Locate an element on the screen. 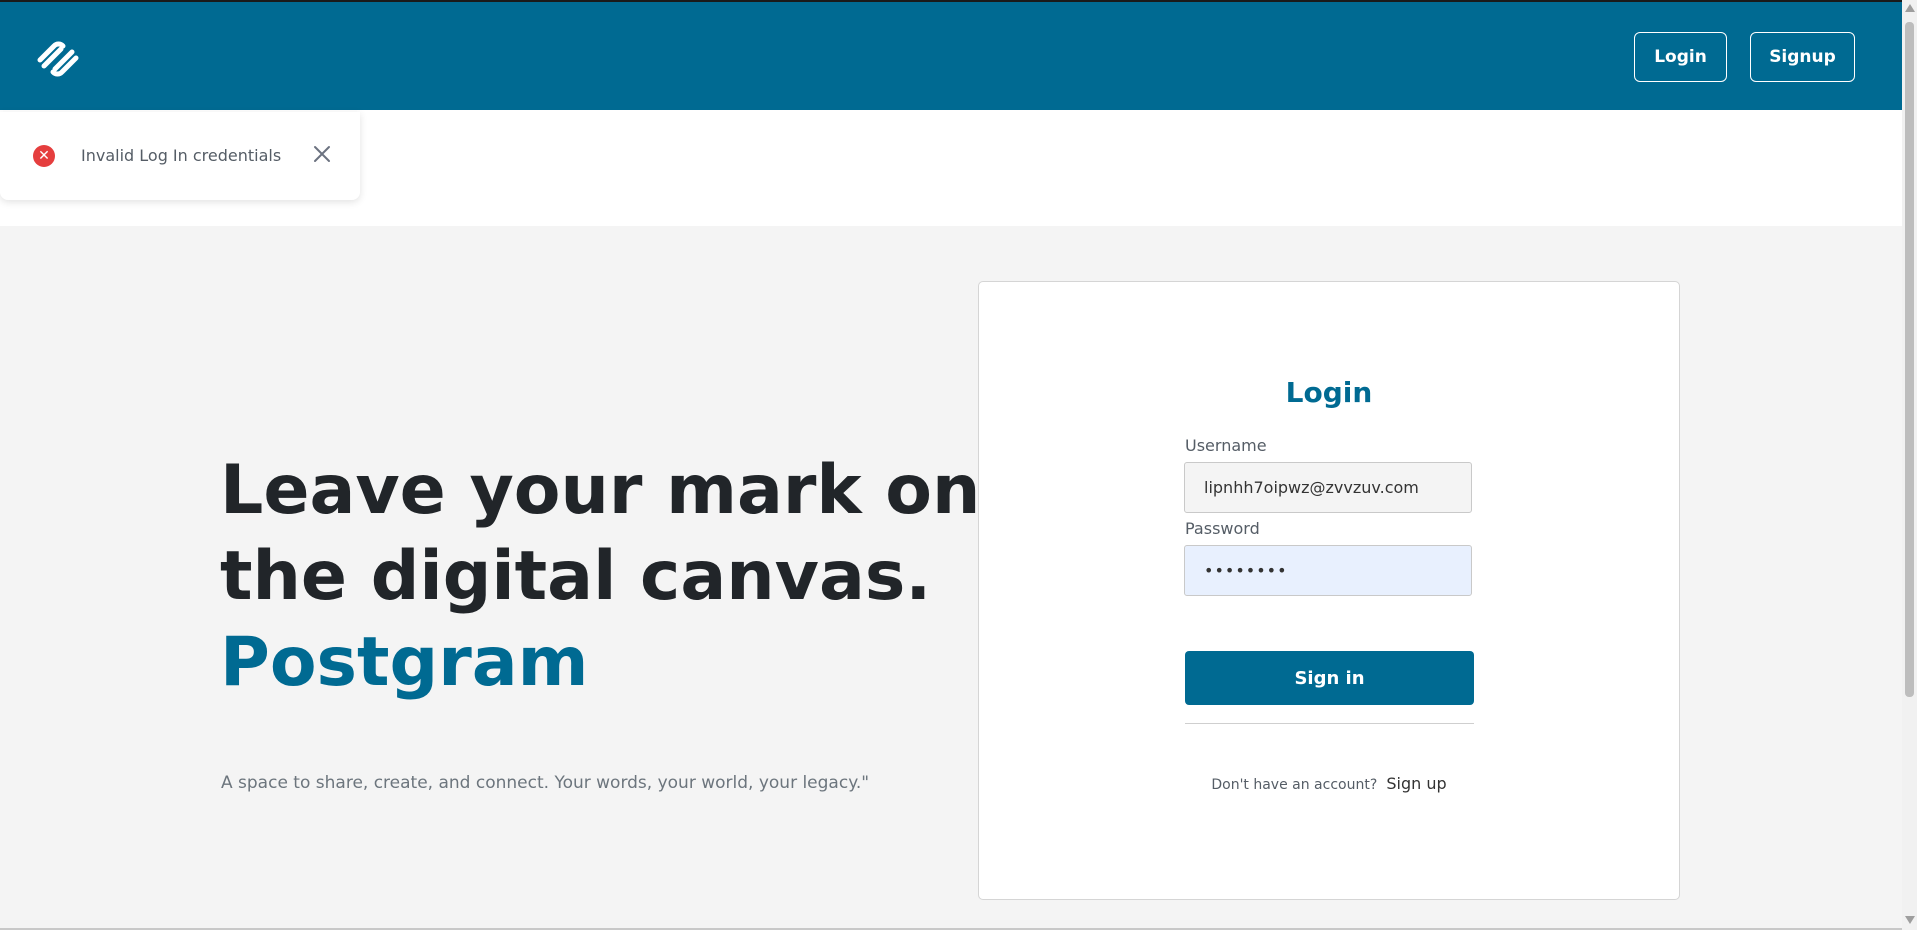 This screenshot has height=930, width=1917. brand-name: Postgram is located at coordinates (404, 662).